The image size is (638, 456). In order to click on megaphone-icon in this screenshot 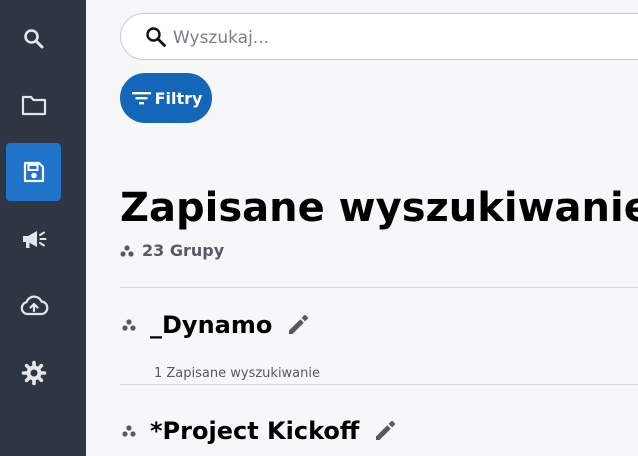, I will do `click(34, 239)`.